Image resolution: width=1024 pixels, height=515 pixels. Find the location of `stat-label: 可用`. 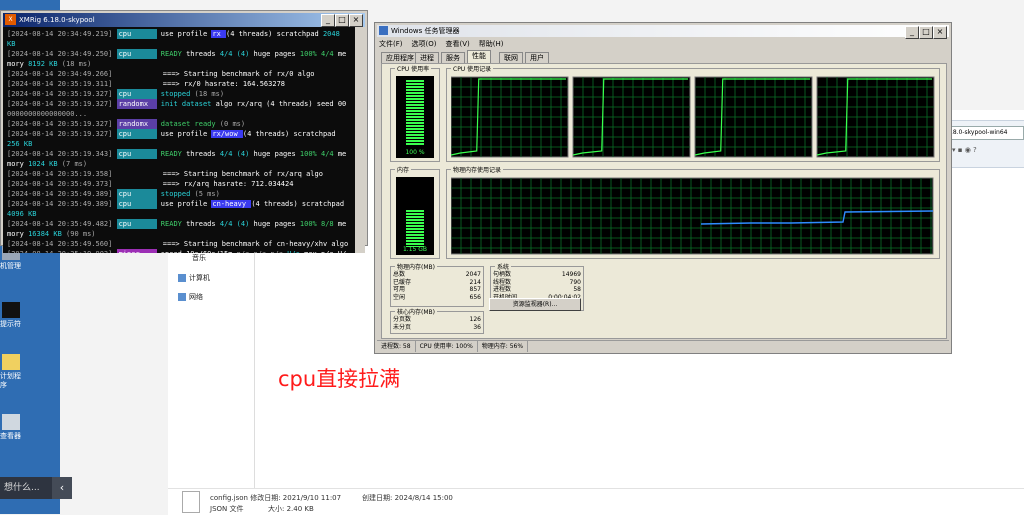

stat-label: 可用 is located at coordinates (399, 289).